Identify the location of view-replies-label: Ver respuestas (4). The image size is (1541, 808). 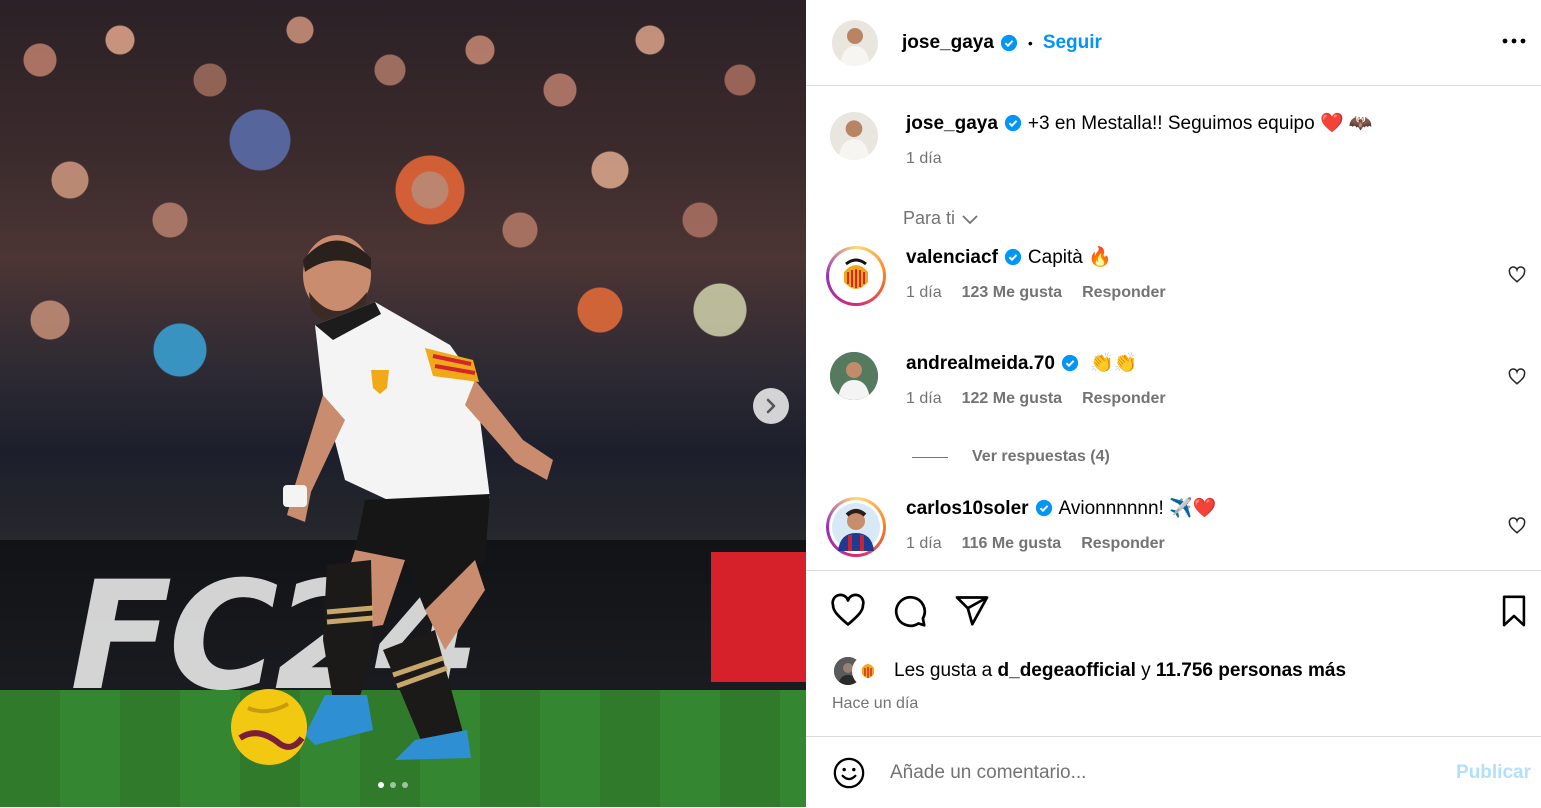
(1041, 456).